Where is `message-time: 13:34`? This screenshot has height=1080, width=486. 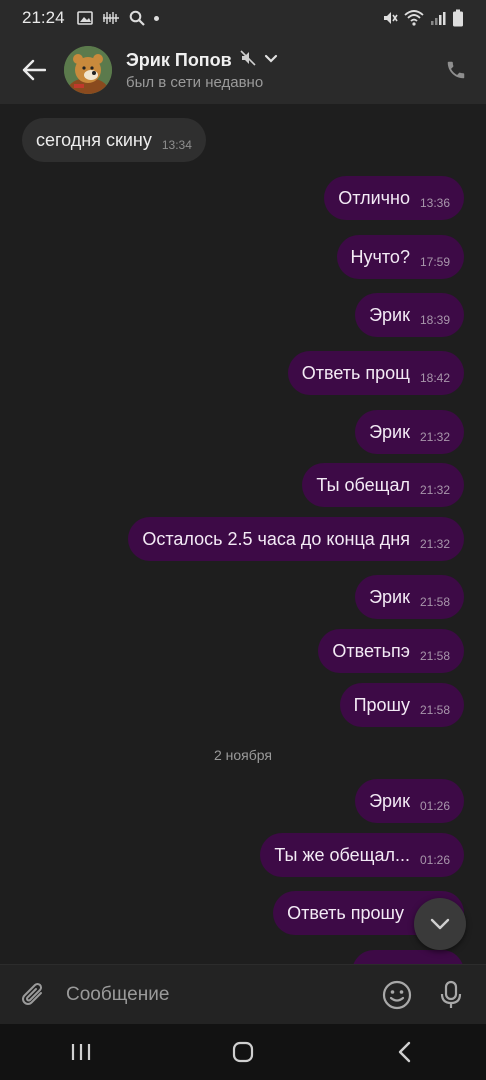
message-time: 13:34 is located at coordinates (176, 145).